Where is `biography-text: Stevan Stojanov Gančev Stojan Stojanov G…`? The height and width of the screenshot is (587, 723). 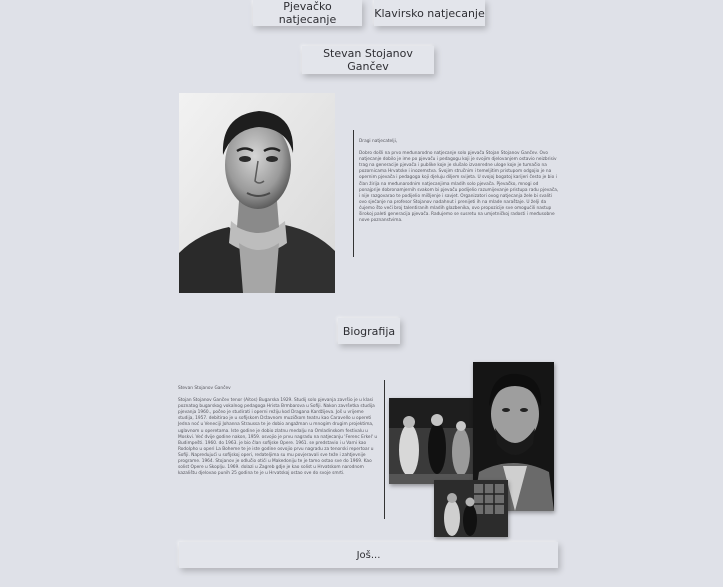
biography-text: Stevan Stojanov Gančev Stojan Stojanov G… is located at coordinates (278, 431).